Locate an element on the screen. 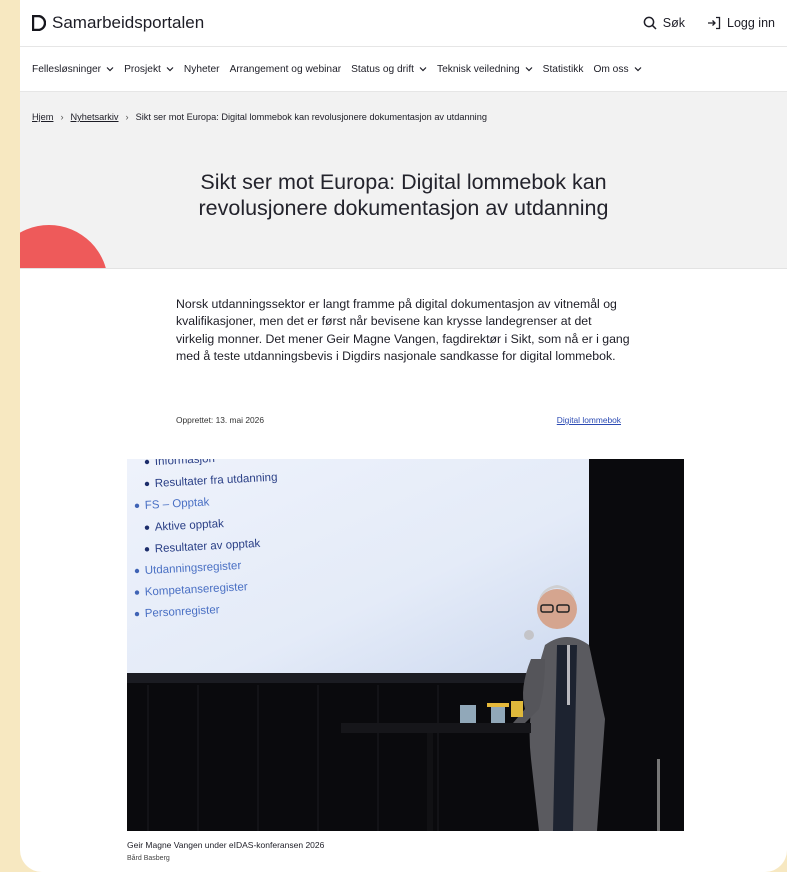  nav-item-teknisk-veiledning: Teknisk veiledning is located at coordinates (485, 69).